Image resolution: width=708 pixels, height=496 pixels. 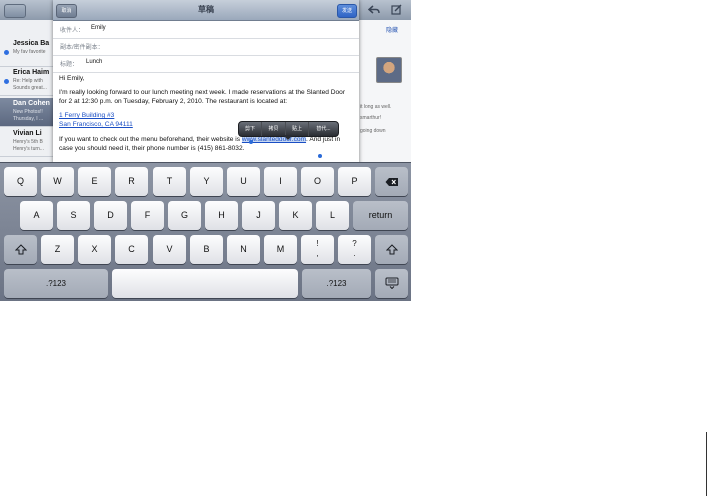 I want to click on delete-key, so click(x=391, y=181).